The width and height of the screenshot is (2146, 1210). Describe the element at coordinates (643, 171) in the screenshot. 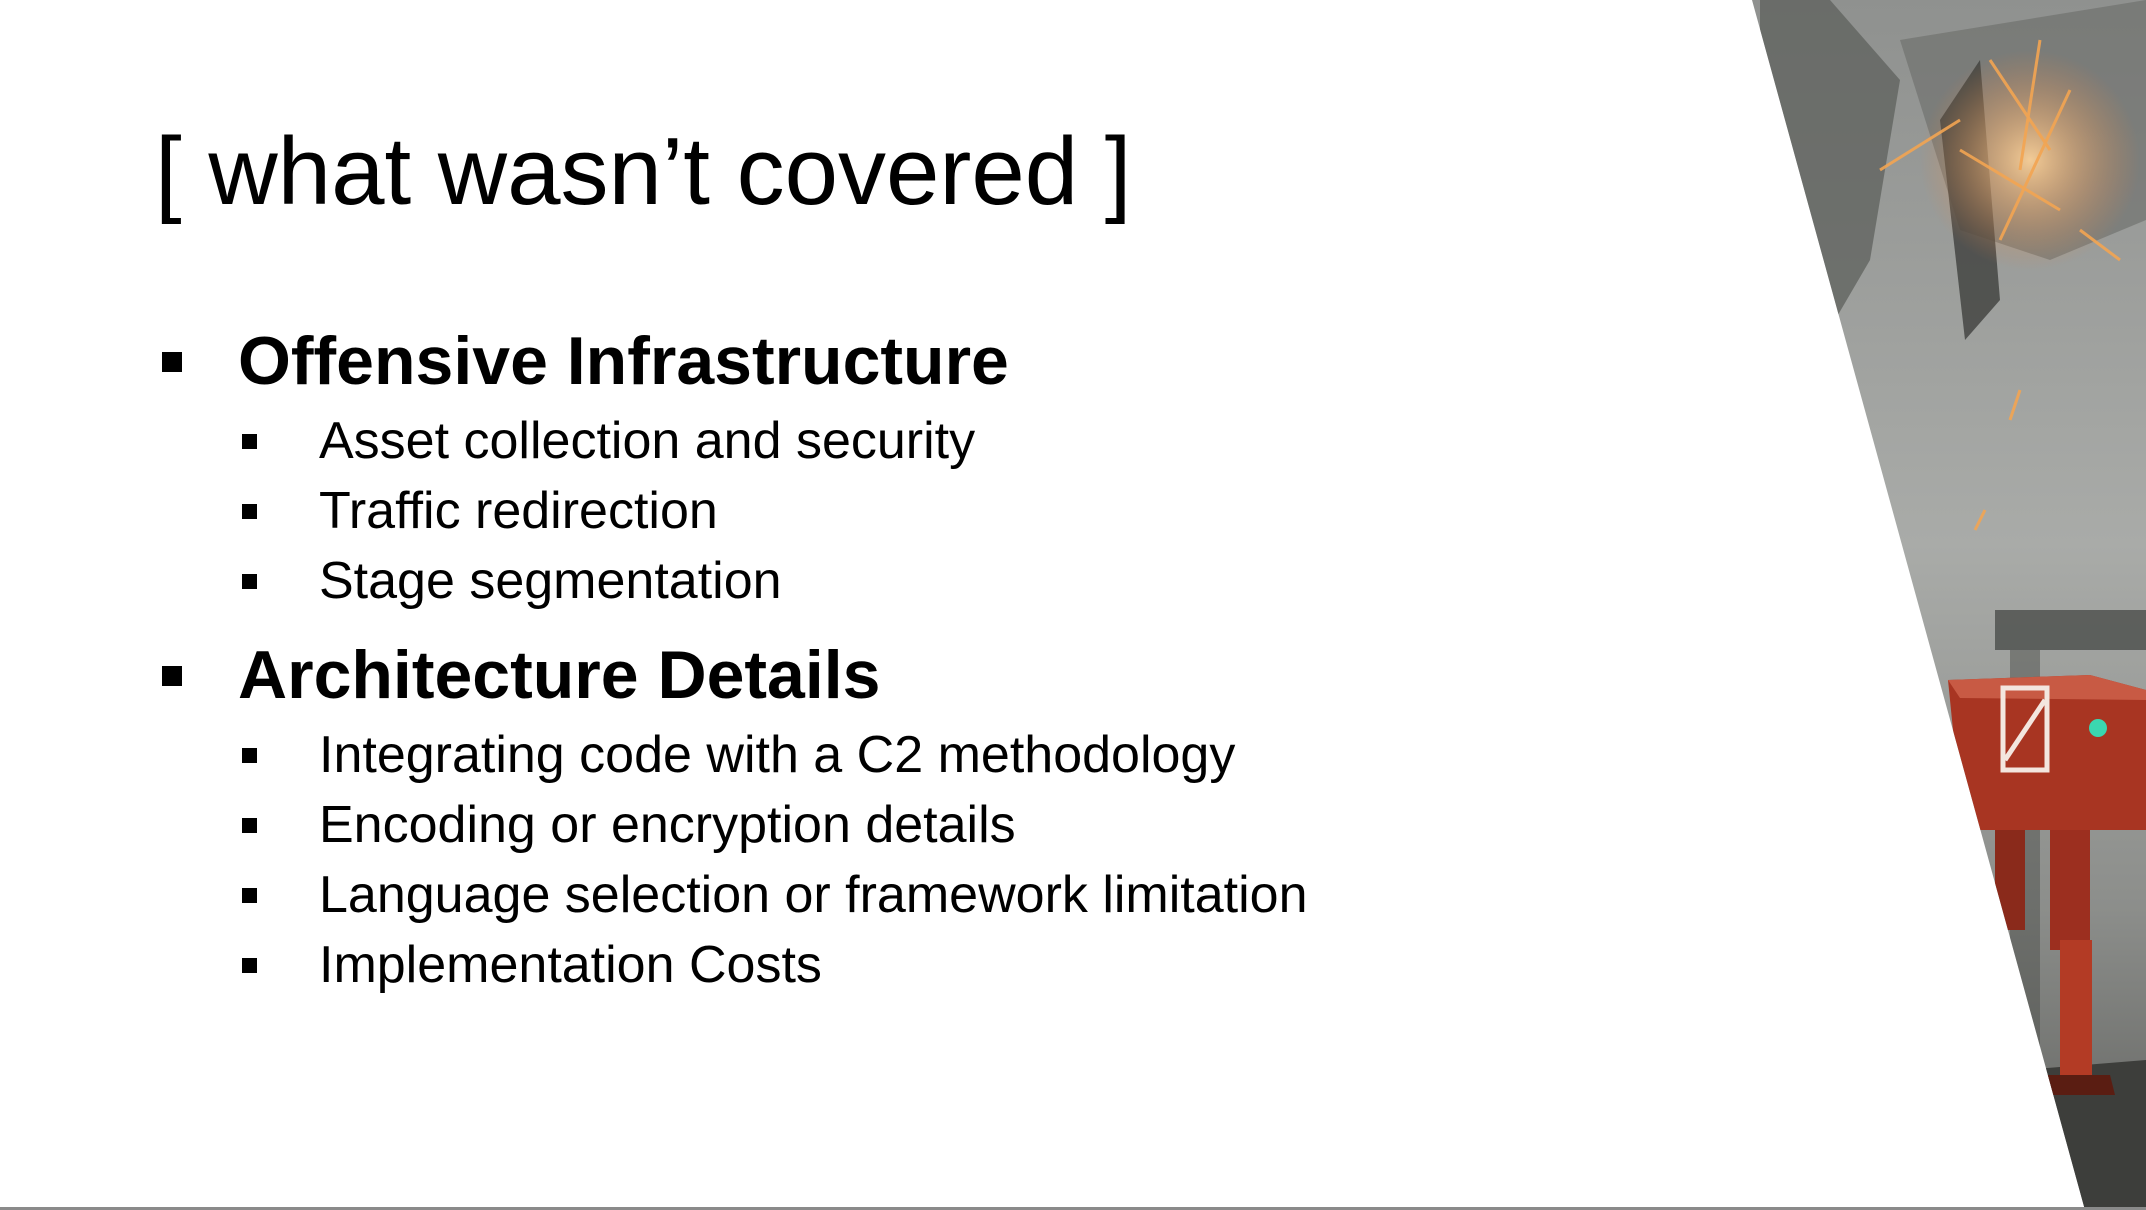

I see `slide-title: [ what wasn’t covered ]` at that location.